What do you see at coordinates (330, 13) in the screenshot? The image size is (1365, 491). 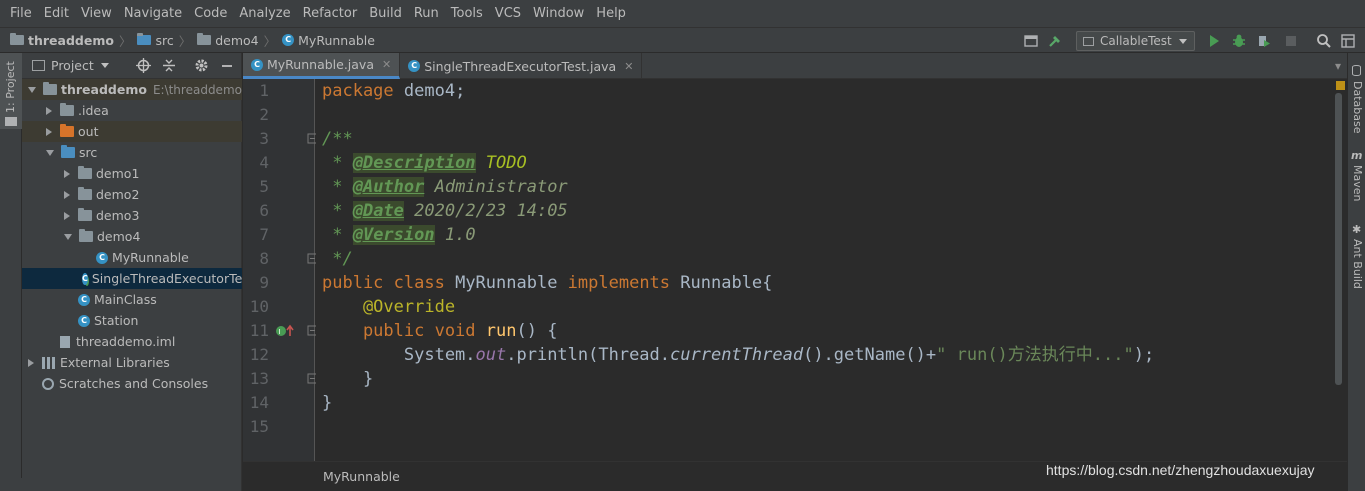 I see `menu-refactor: Refactor` at bounding box center [330, 13].